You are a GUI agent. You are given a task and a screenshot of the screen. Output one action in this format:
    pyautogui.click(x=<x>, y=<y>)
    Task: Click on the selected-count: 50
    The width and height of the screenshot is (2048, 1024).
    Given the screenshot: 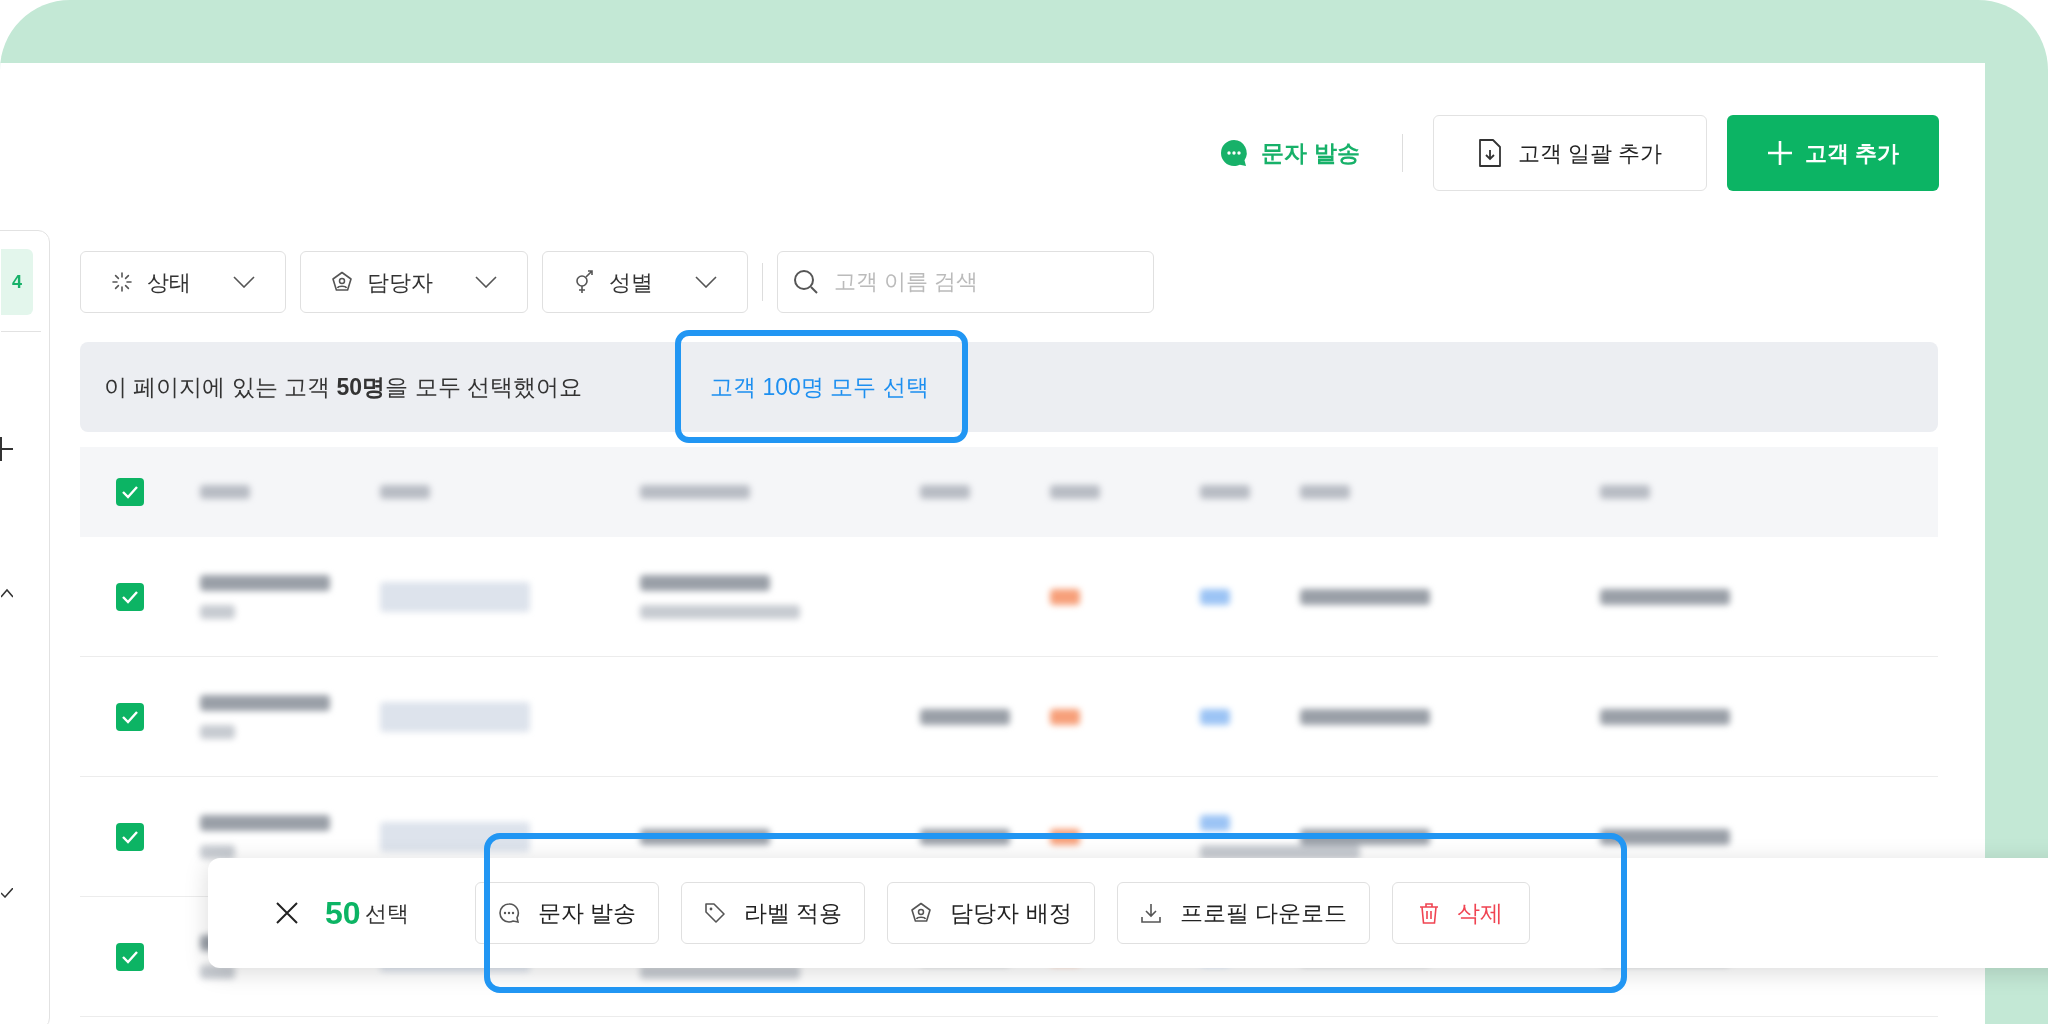 What is the action you would take?
    pyautogui.click(x=343, y=913)
    